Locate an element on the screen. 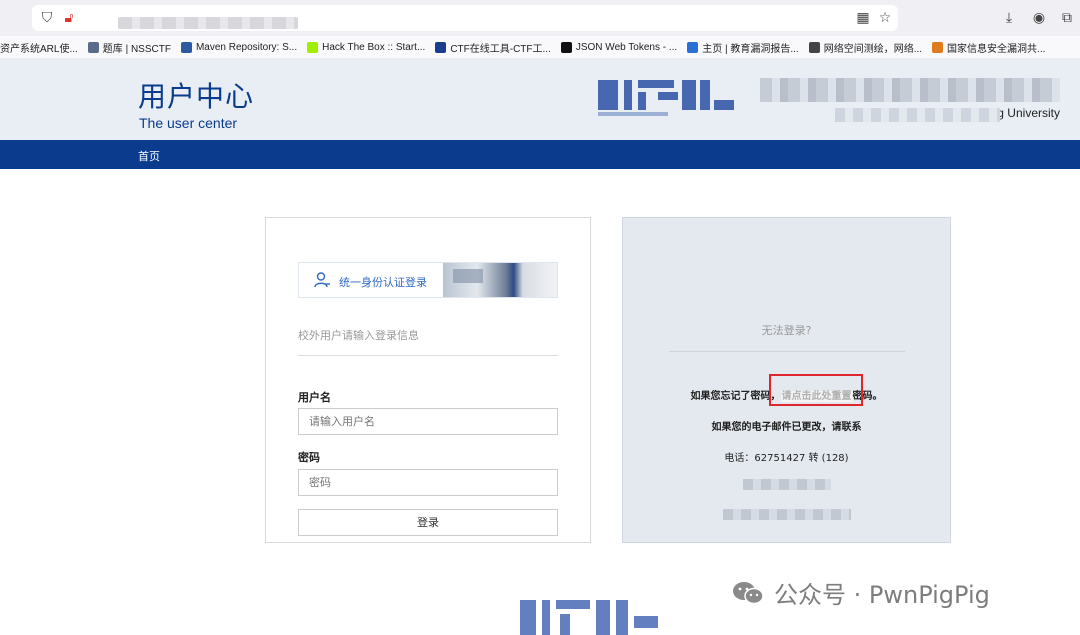  login-button: 登录 is located at coordinates (428, 522).